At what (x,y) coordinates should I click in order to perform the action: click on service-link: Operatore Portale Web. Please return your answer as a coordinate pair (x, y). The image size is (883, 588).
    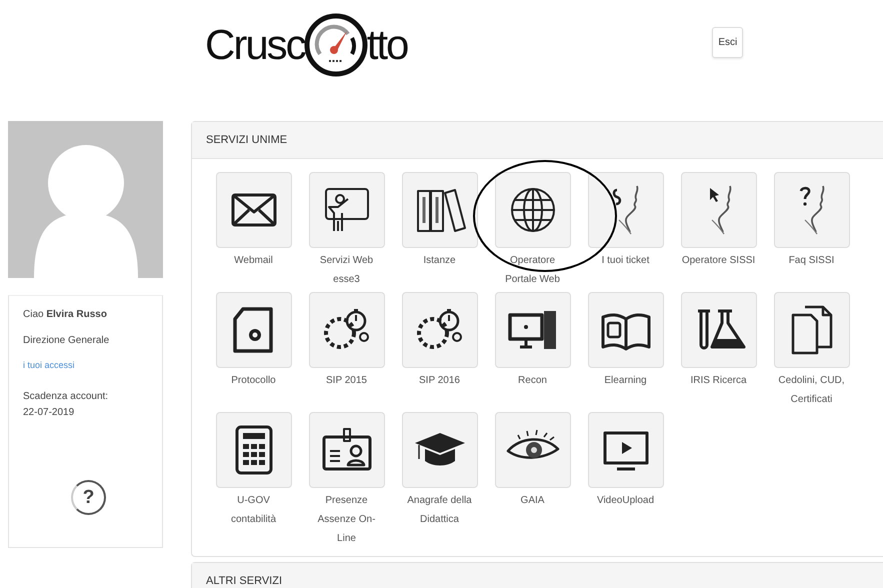
    Looking at the image, I should click on (533, 270).